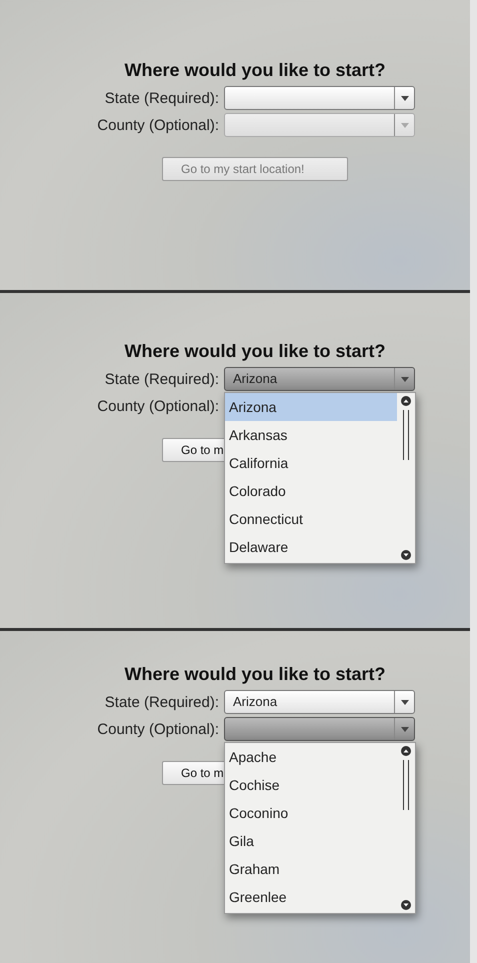  What do you see at coordinates (311, 547) in the screenshot?
I see `dropdown-option: Delaware` at bounding box center [311, 547].